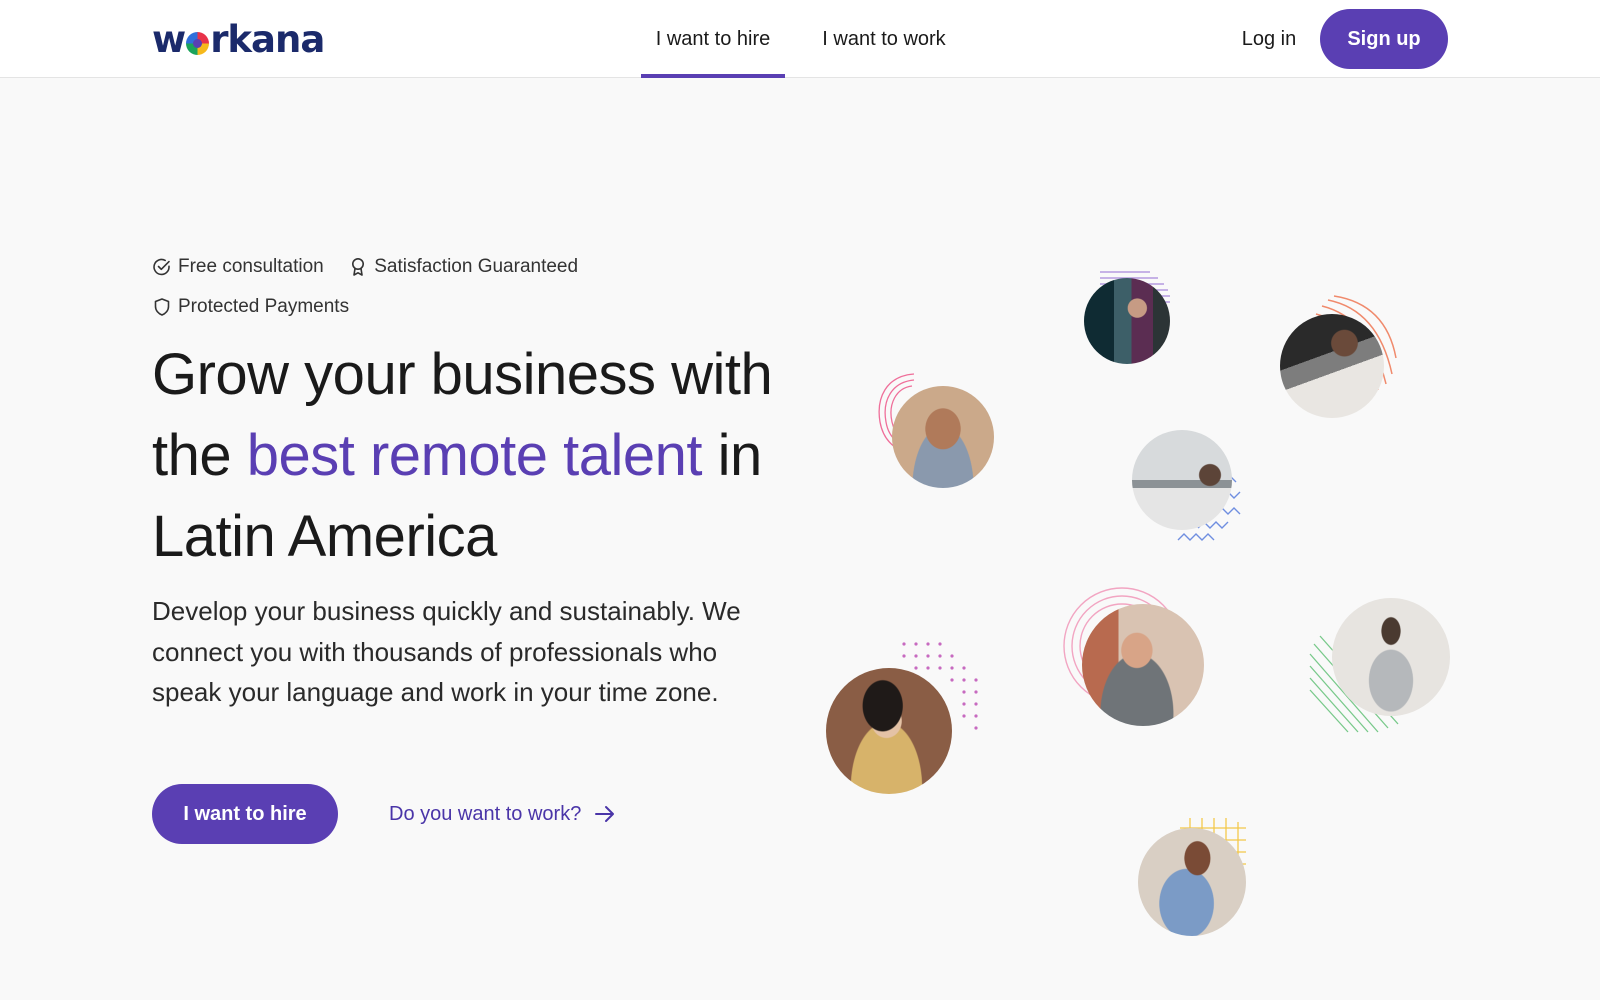 Image resolution: width=1600 pixels, height=1000 pixels. I want to click on check-circle-icon, so click(161, 267).